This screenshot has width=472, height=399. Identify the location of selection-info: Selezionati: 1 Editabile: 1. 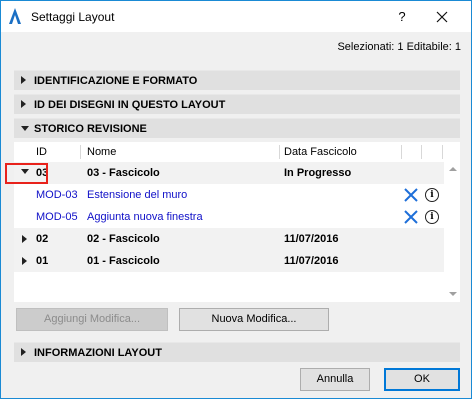
(399, 47).